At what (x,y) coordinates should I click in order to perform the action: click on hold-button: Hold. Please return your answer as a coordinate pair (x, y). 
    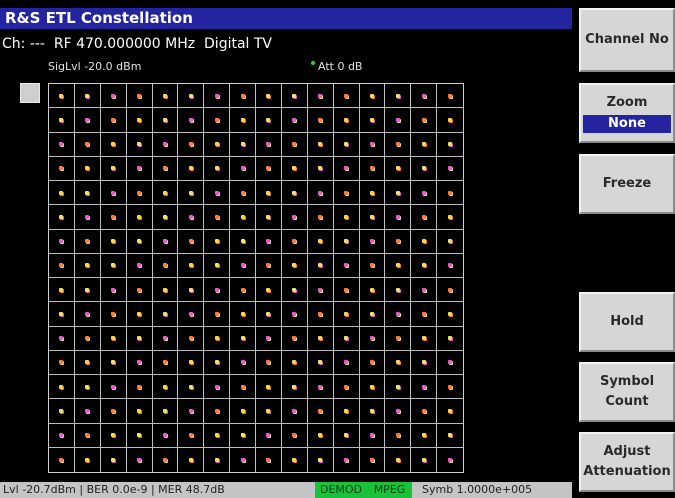
    Looking at the image, I should click on (627, 322).